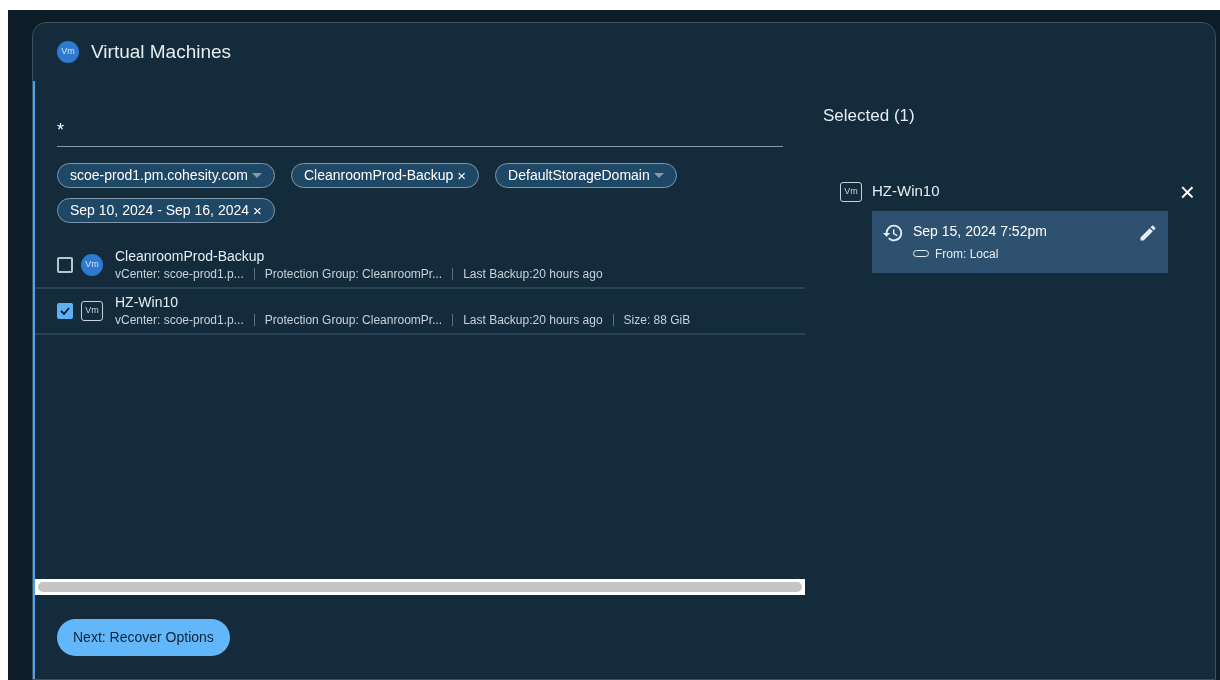 The image size is (1220, 680). I want to click on selected-vm-name: HZ-Win10, so click(906, 191).